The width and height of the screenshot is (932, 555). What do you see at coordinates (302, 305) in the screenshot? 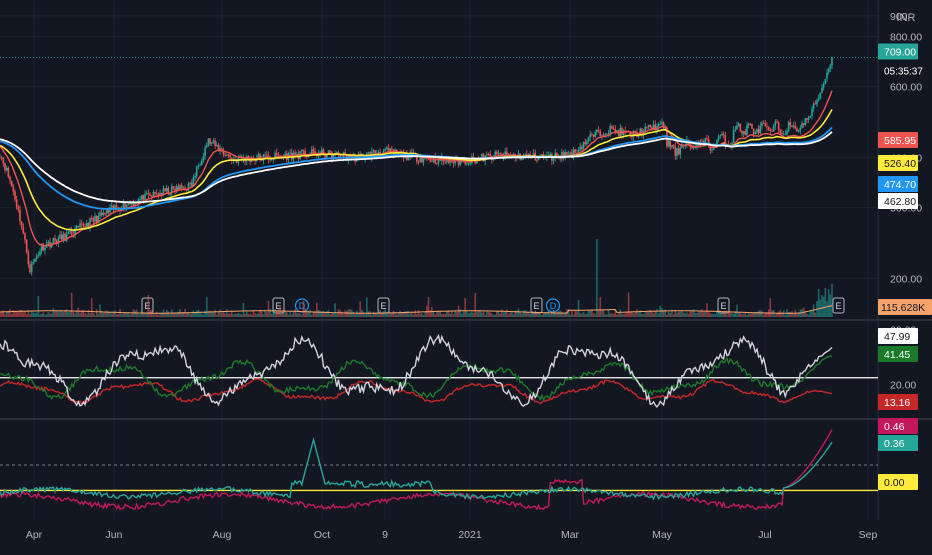
I see `dividend-marker: D` at bounding box center [302, 305].